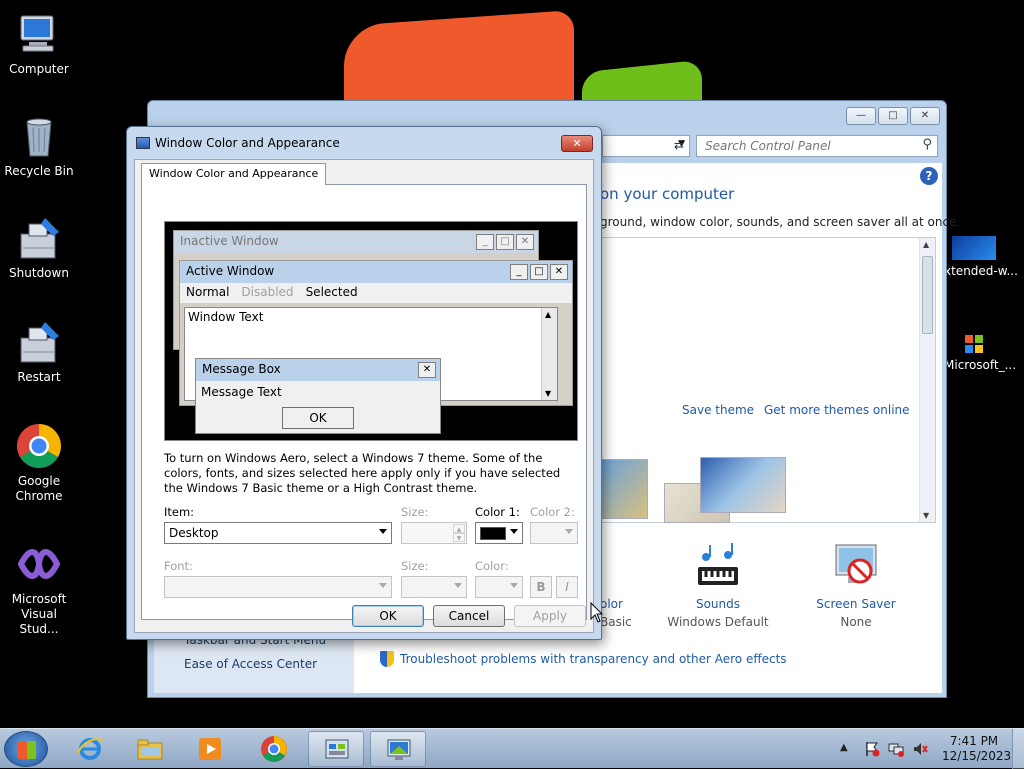 This screenshot has height=769, width=1024. Describe the element at coordinates (278, 533) in the screenshot. I see `item-select: Desktop` at that location.